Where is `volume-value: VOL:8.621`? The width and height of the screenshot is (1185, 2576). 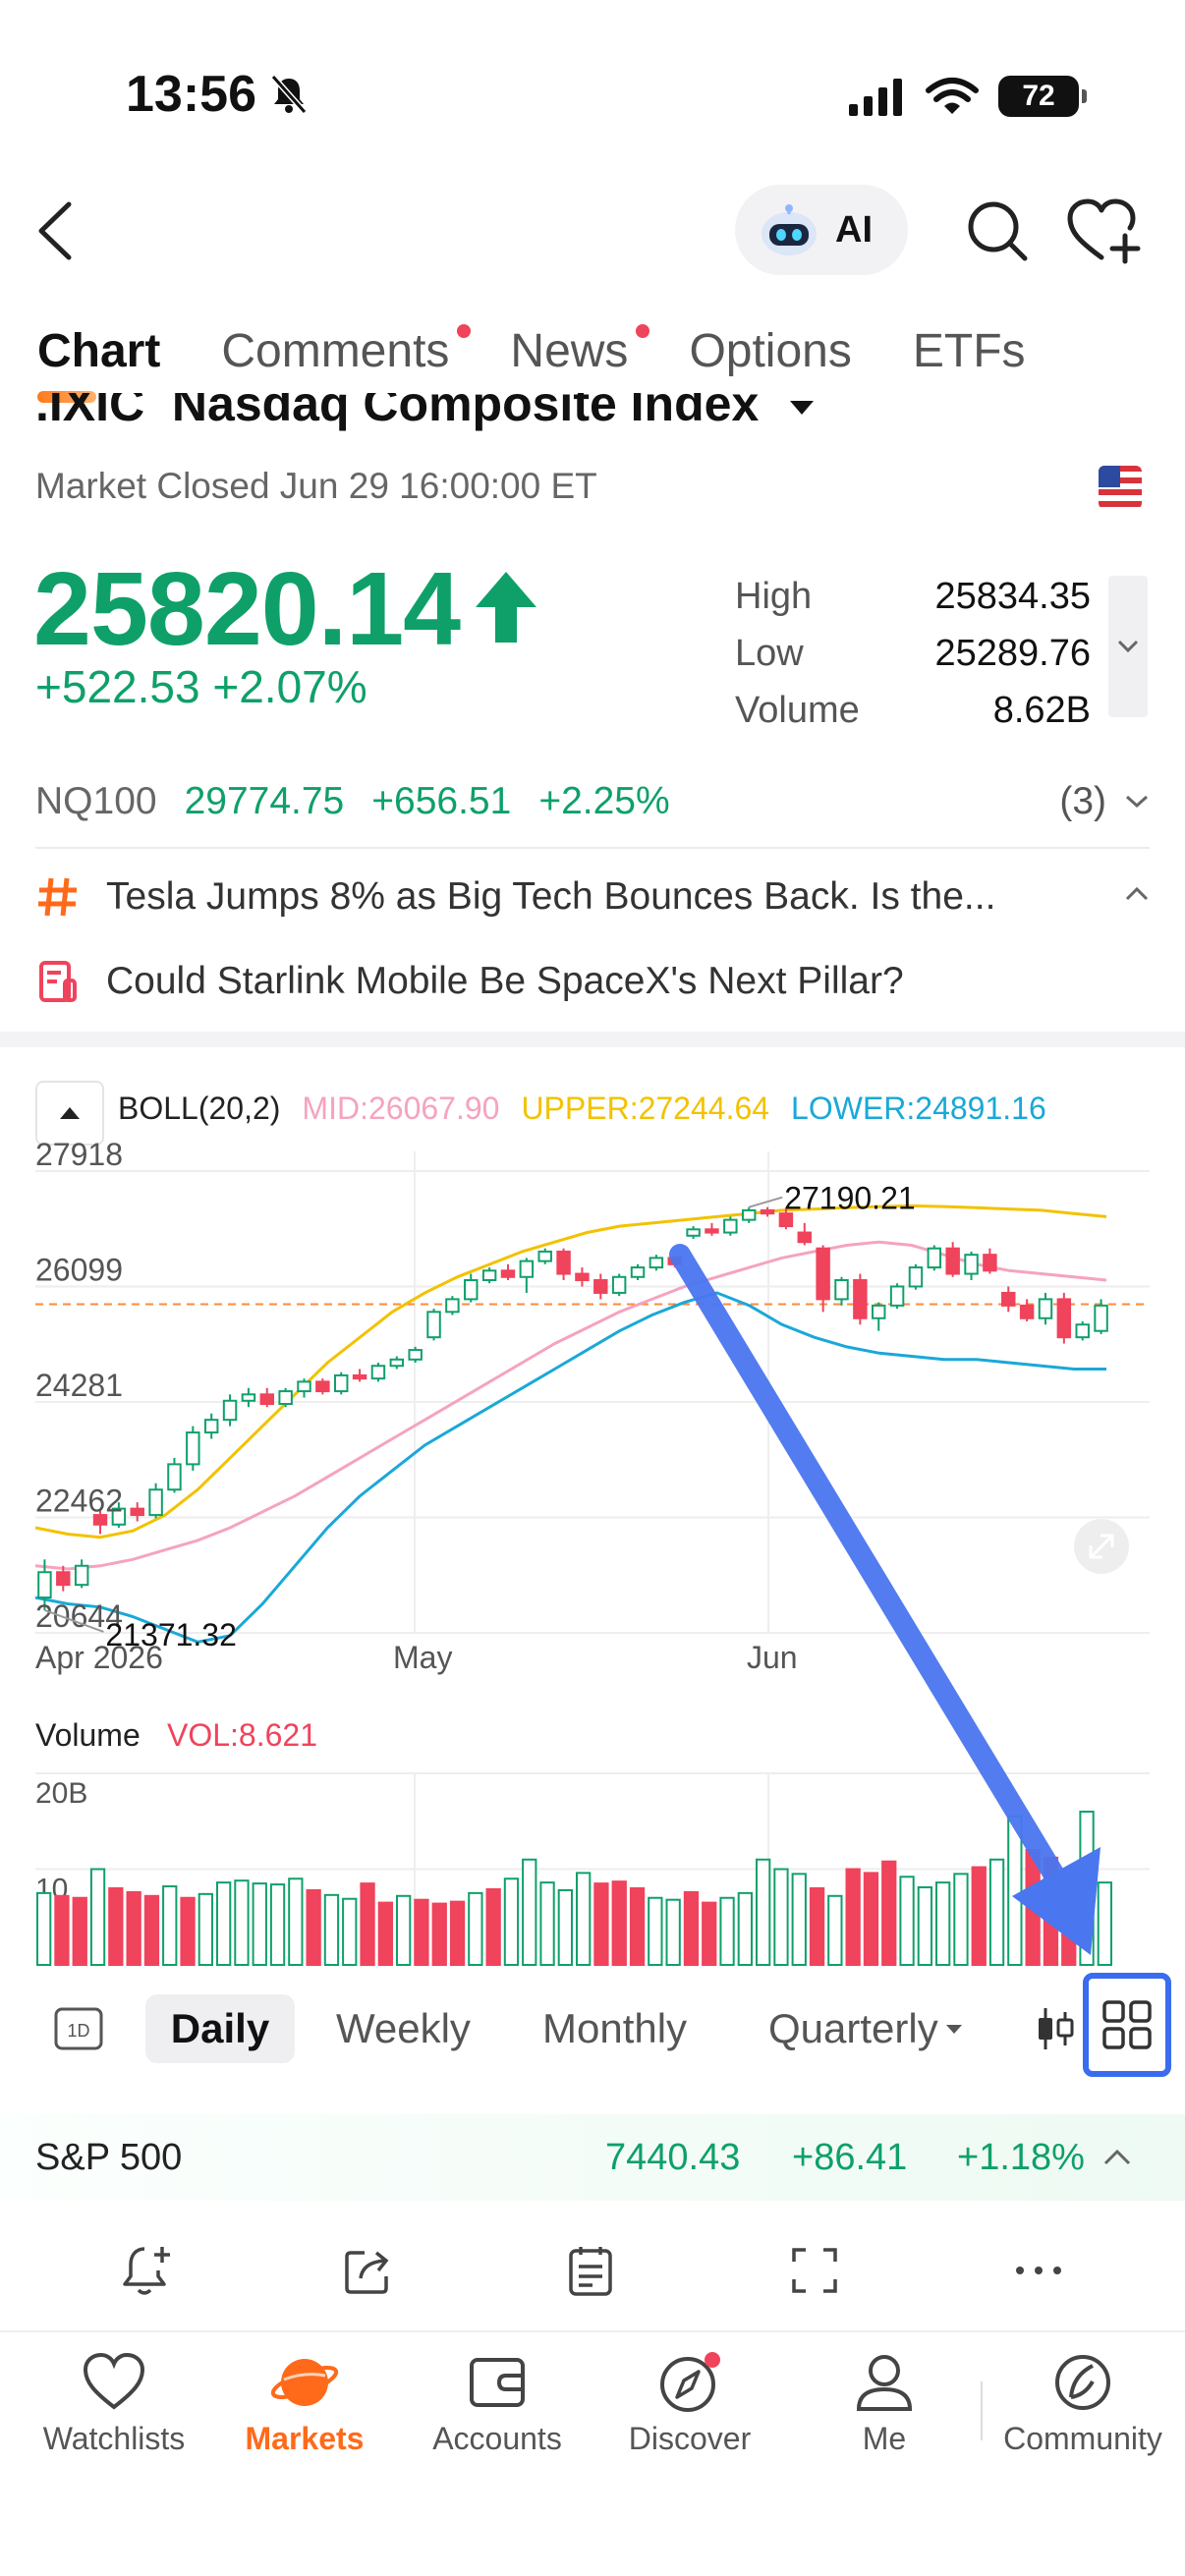
volume-value: VOL:8.621 is located at coordinates (242, 1735).